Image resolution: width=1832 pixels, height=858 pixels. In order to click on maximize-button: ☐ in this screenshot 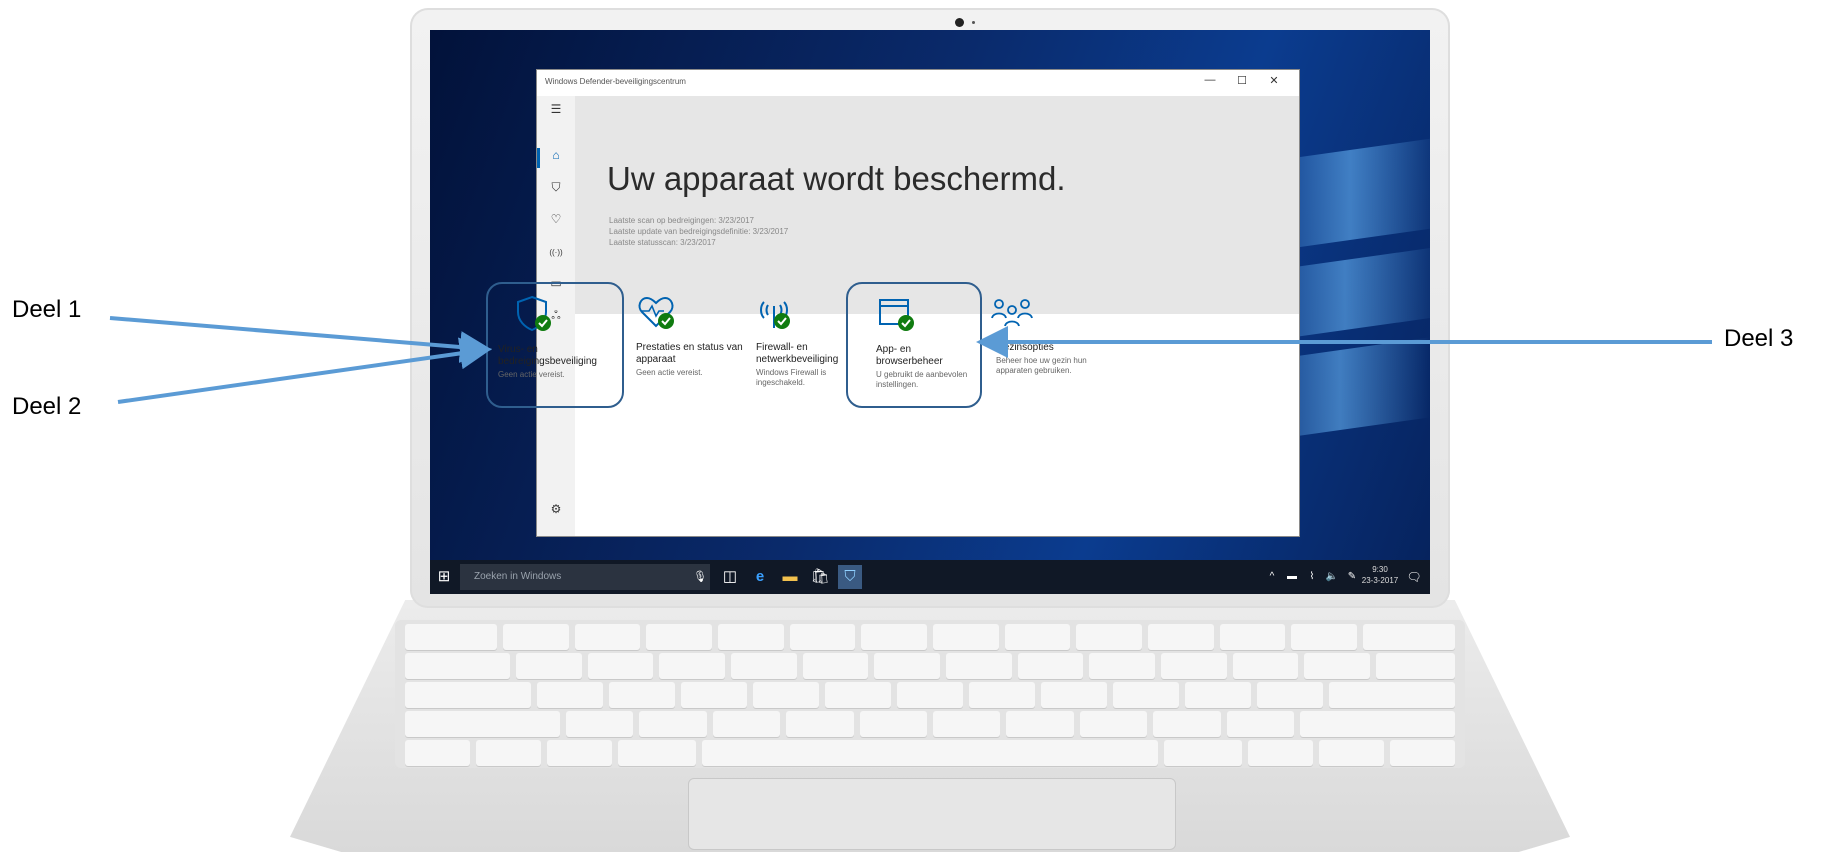, I will do `click(1242, 83)`.